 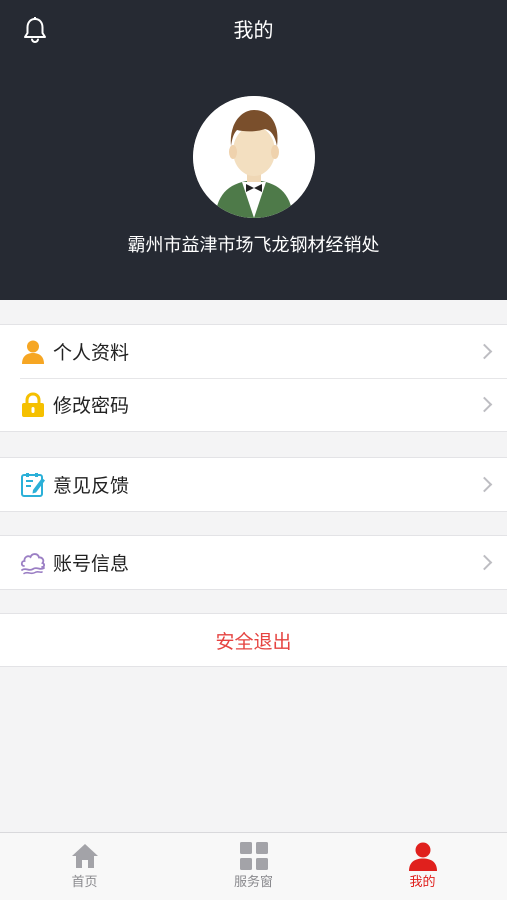 What do you see at coordinates (254, 856) in the screenshot?
I see `grid-icon` at bounding box center [254, 856].